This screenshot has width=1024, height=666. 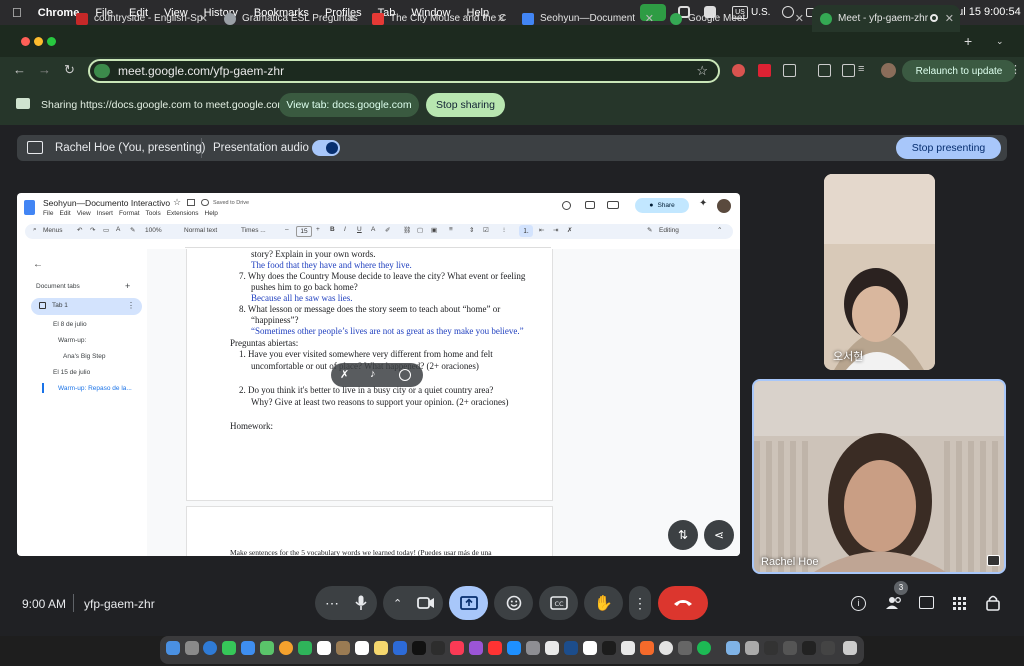 What do you see at coordinates (888, 70) in the screenshot?
I see `profile-avatar` at bounding box center [888, 70].